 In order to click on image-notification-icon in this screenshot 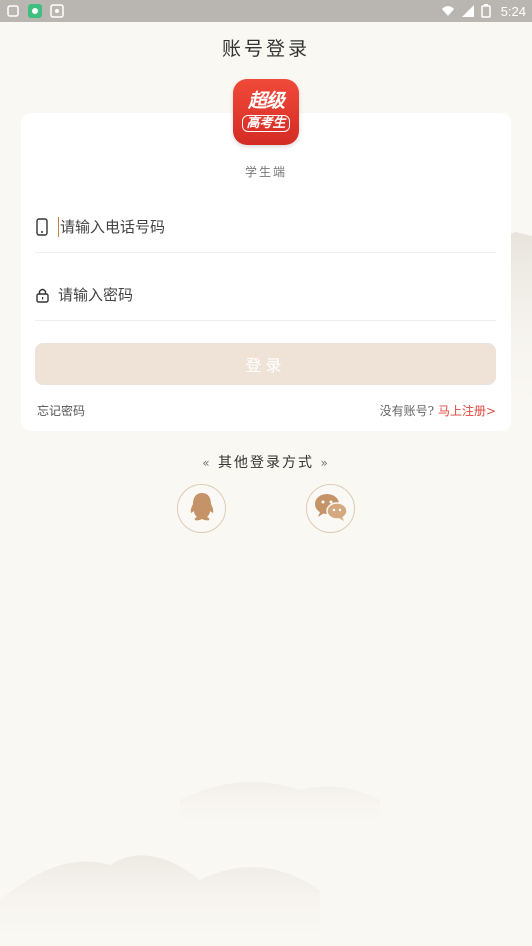, I will do `click(57, 11)`.